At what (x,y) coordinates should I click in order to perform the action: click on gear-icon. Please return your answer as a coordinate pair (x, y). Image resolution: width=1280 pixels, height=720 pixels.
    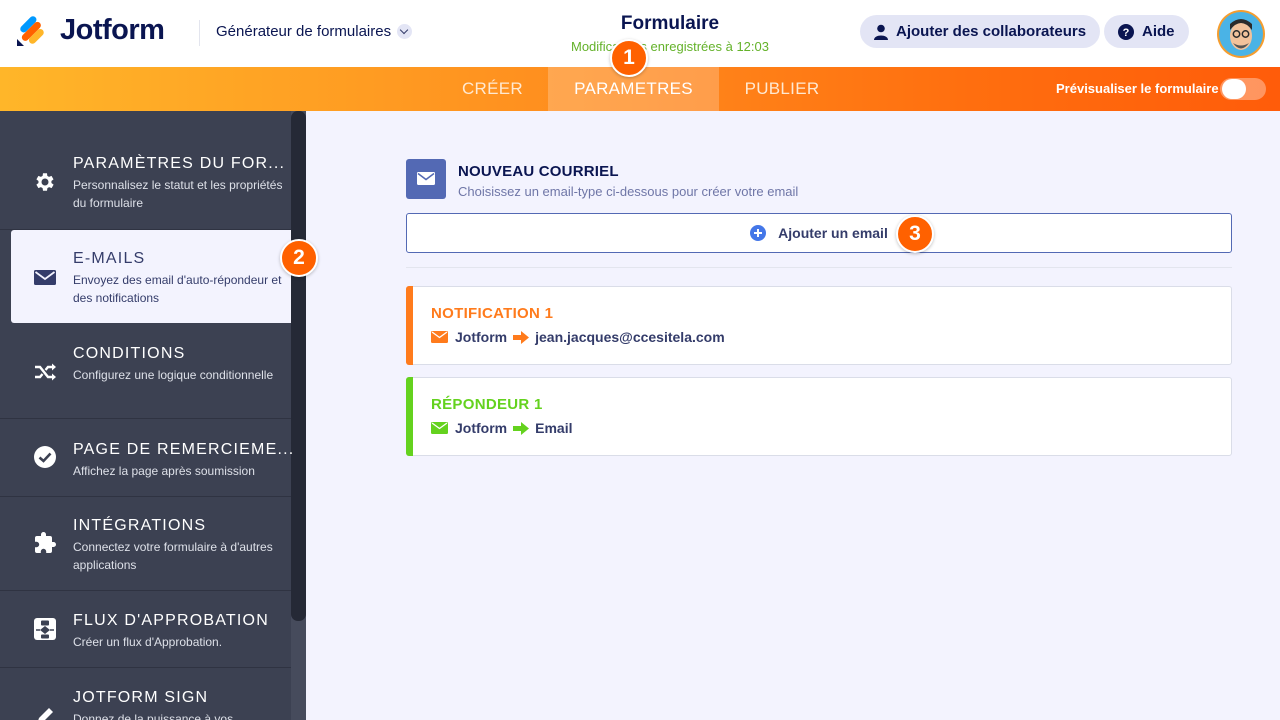
    Looking at the image, I should click on (45, 182).